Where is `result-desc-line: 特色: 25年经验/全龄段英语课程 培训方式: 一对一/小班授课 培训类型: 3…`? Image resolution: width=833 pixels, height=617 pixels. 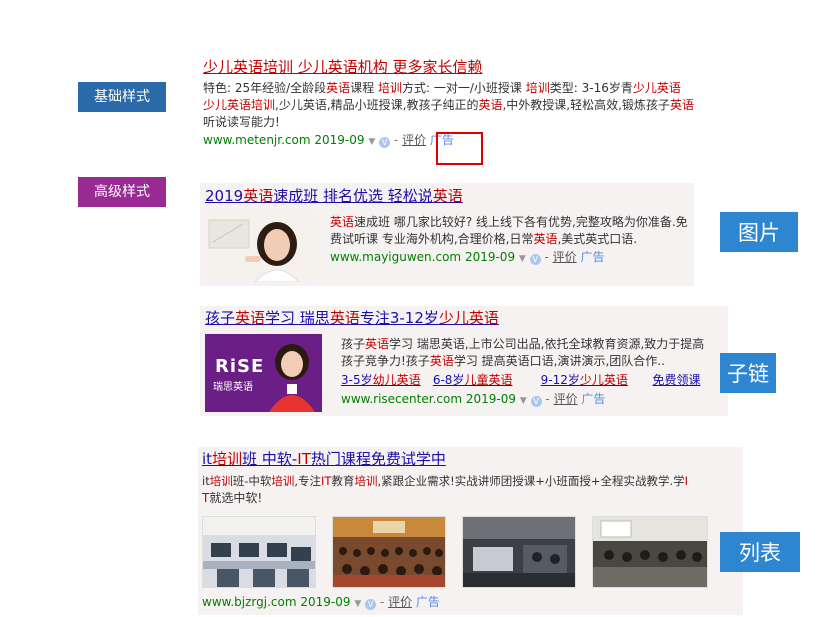 result-desc-line: 特色: 25年经验/全龄段英语课程 培训方式: 一对一/小班授课 培训类型: 3… is located at coordinates (468, 88).